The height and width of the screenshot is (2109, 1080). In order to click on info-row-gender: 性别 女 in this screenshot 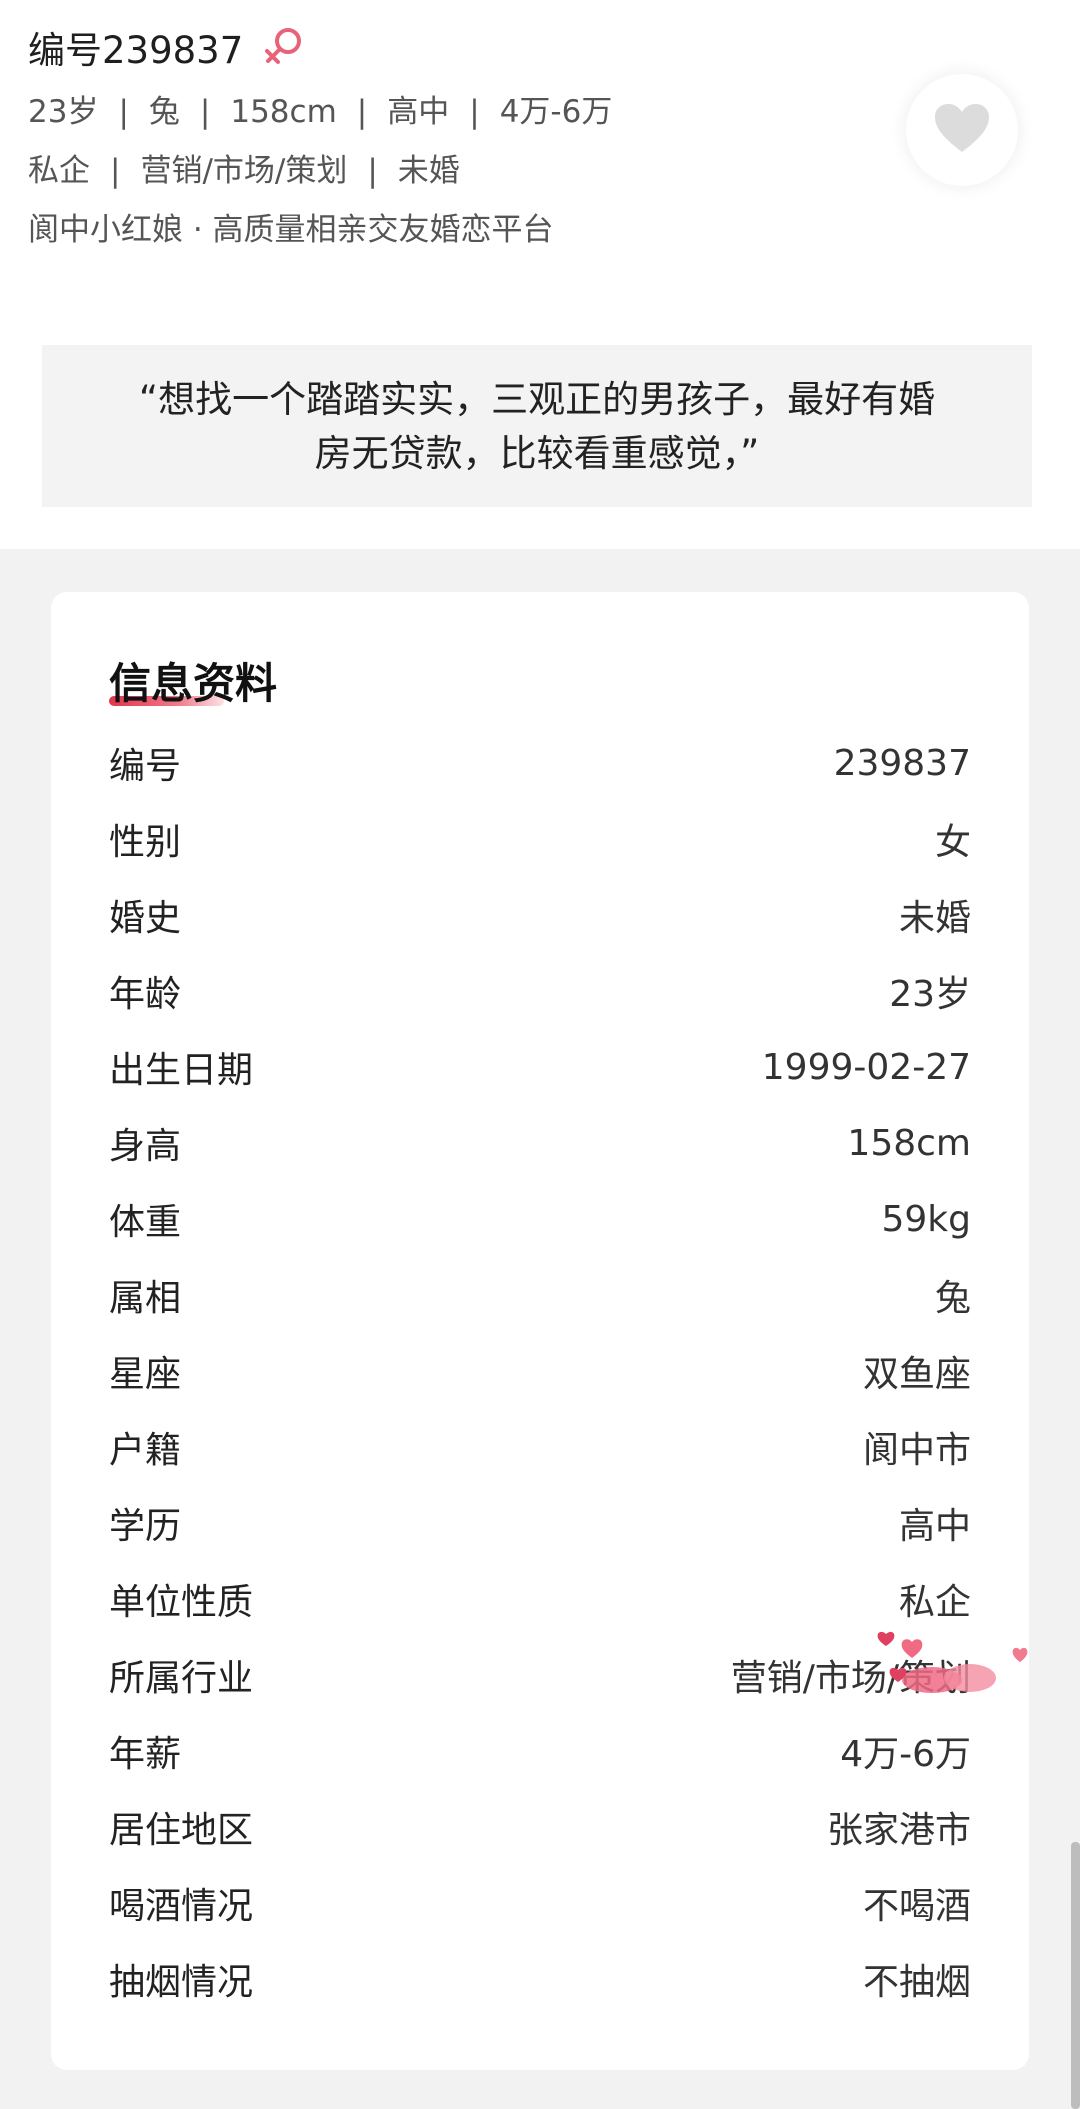, I will do `click(540, 839)`.